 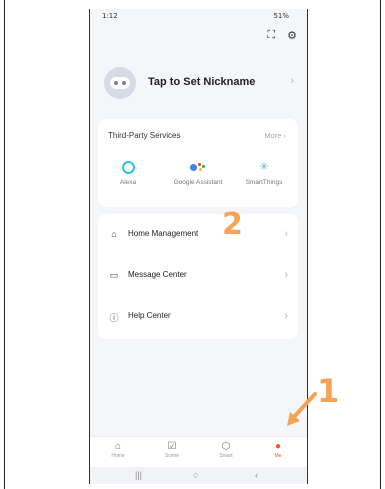 What do you see at coordinates (114, 318) in the screenshot?
I see `help-icon: ⓘ` at bounding box center [114, 318].